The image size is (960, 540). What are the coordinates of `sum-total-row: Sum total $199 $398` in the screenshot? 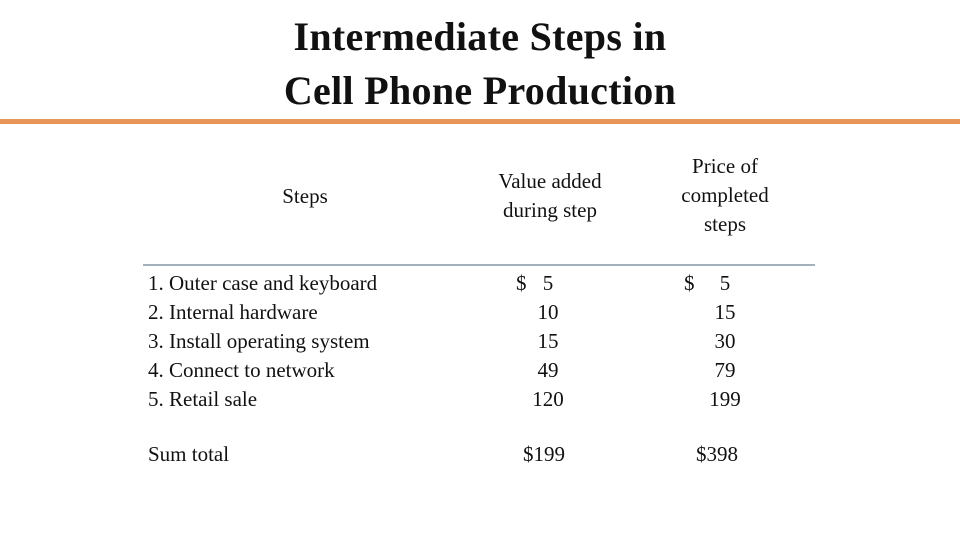 It's located at (498, 454).